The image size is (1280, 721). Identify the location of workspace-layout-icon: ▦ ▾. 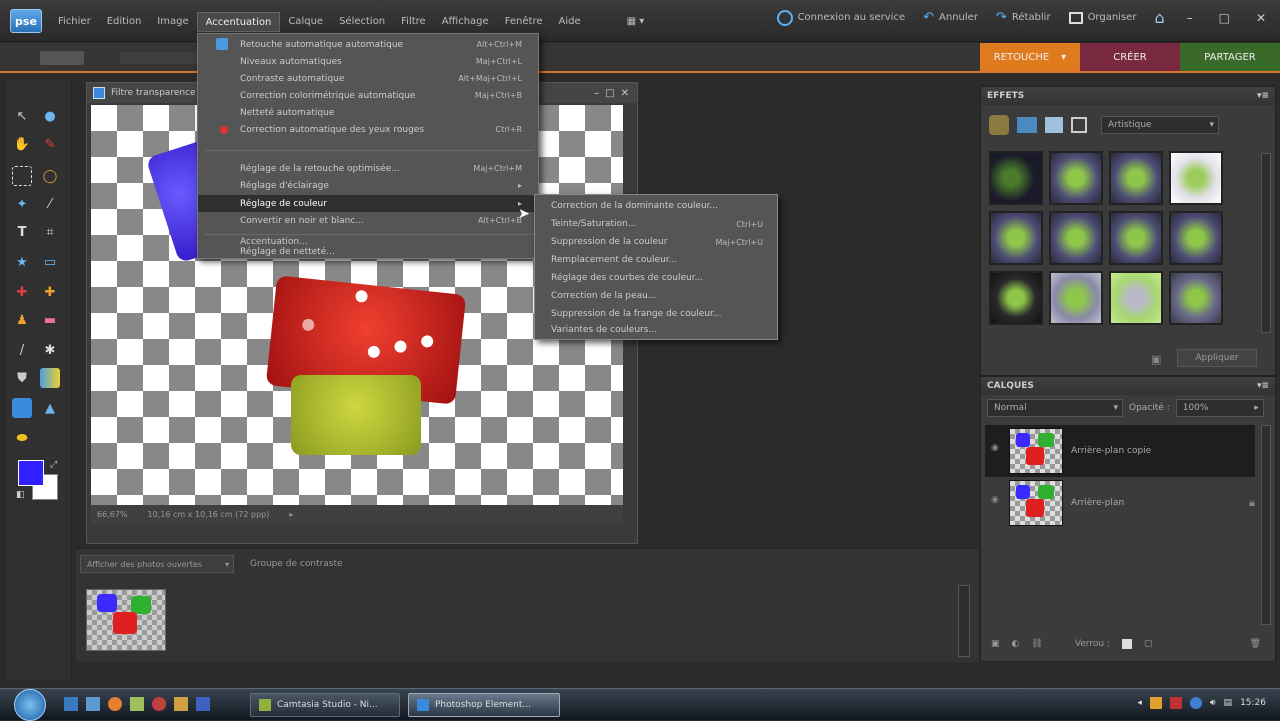
(636, 22).